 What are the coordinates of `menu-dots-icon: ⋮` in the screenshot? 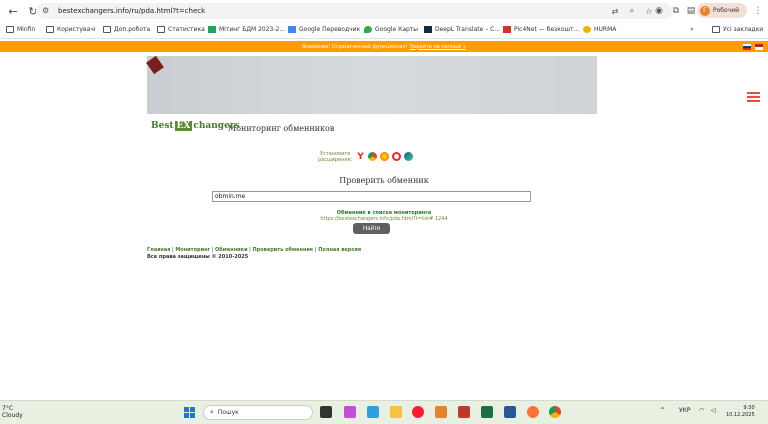 It's located at (758, 11).